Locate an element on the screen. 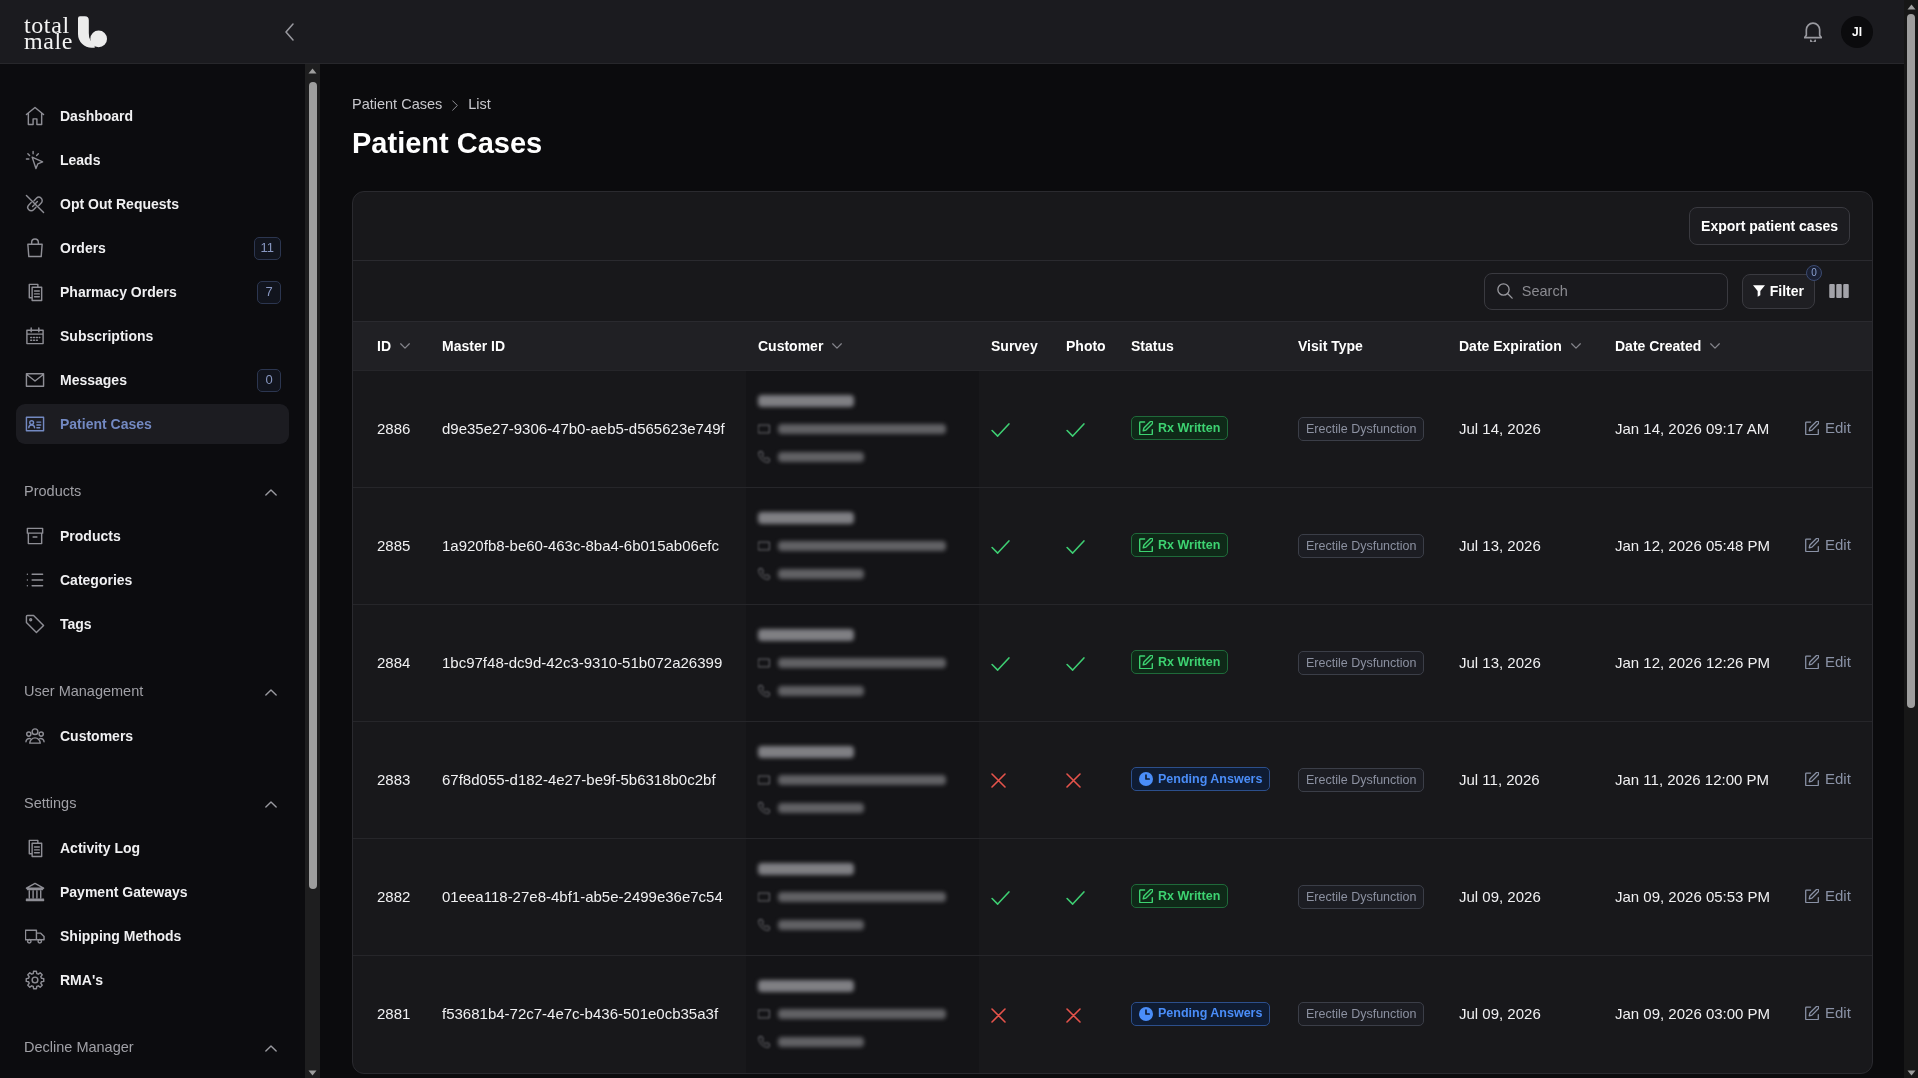  cursor-click-icon is located at coordinates (35, 160).